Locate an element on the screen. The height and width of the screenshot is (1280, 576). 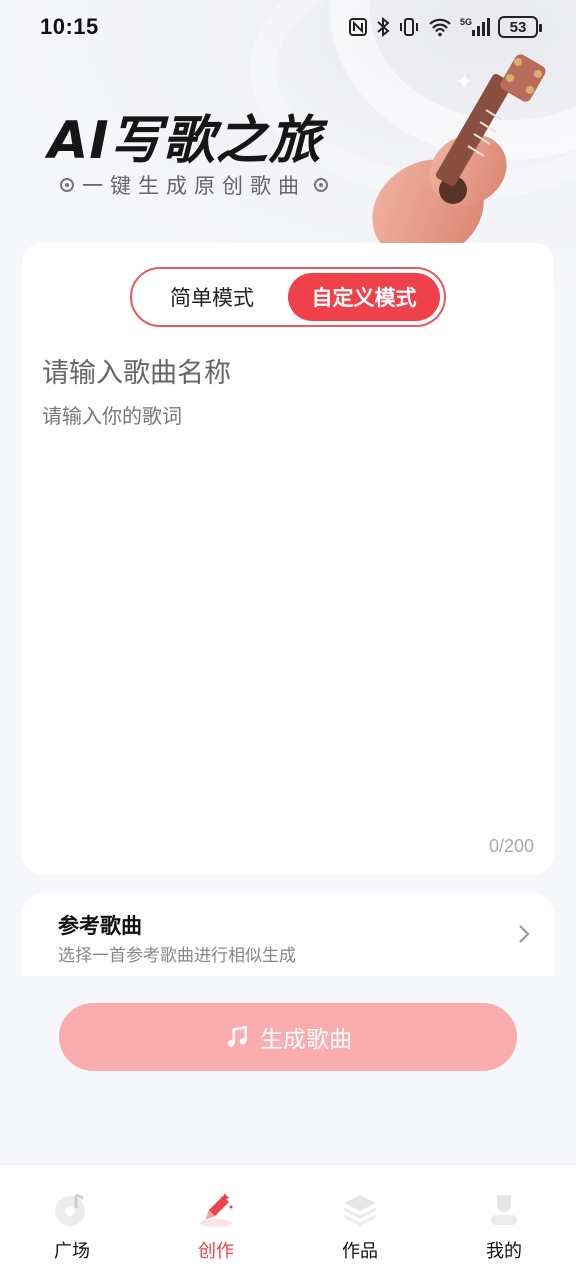
svg-text: 5G is located at coordinates (466, 22).